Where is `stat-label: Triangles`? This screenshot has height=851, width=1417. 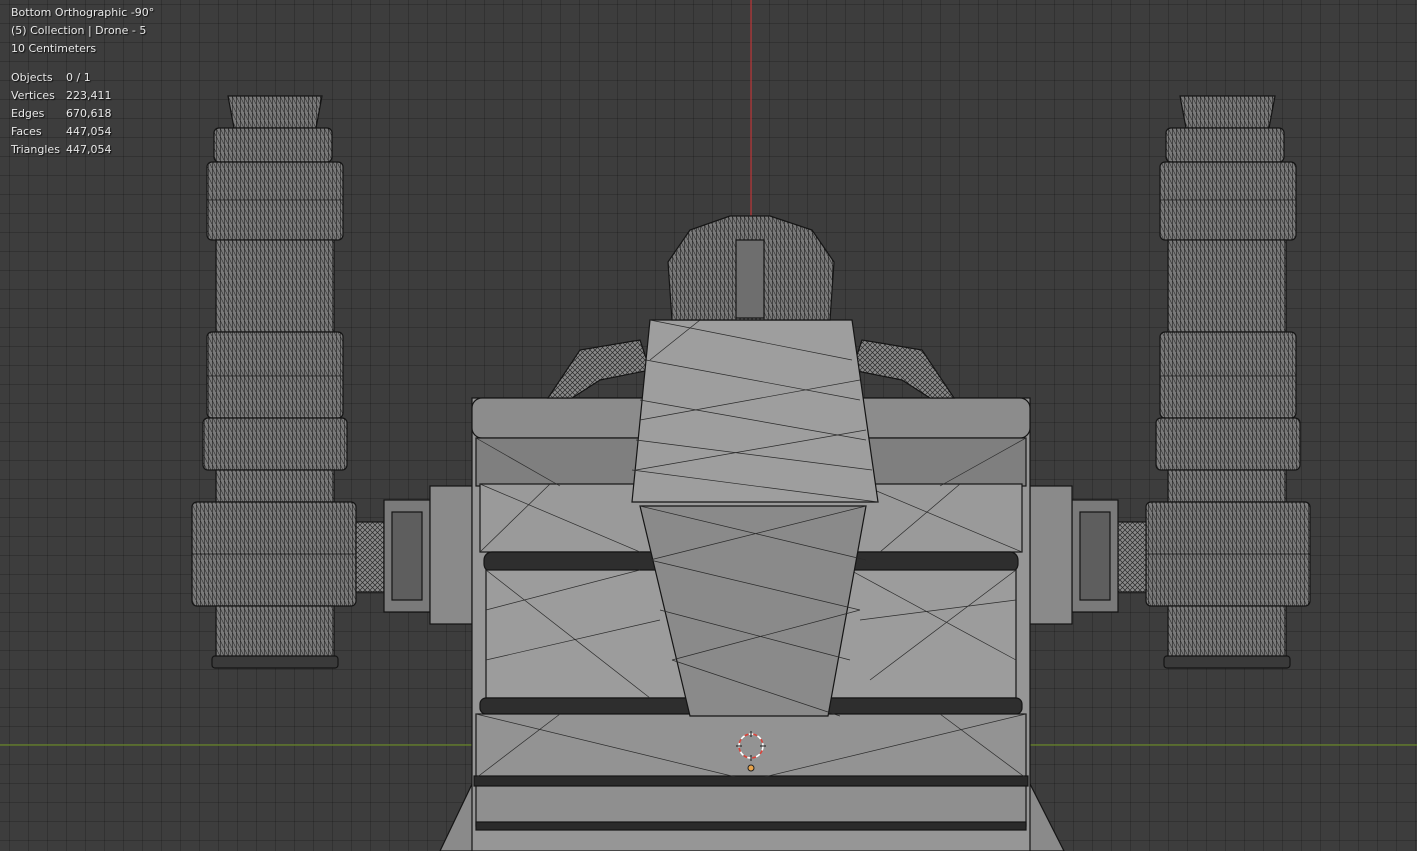
stat-label: Triangles is located at coordinates (35, 149).